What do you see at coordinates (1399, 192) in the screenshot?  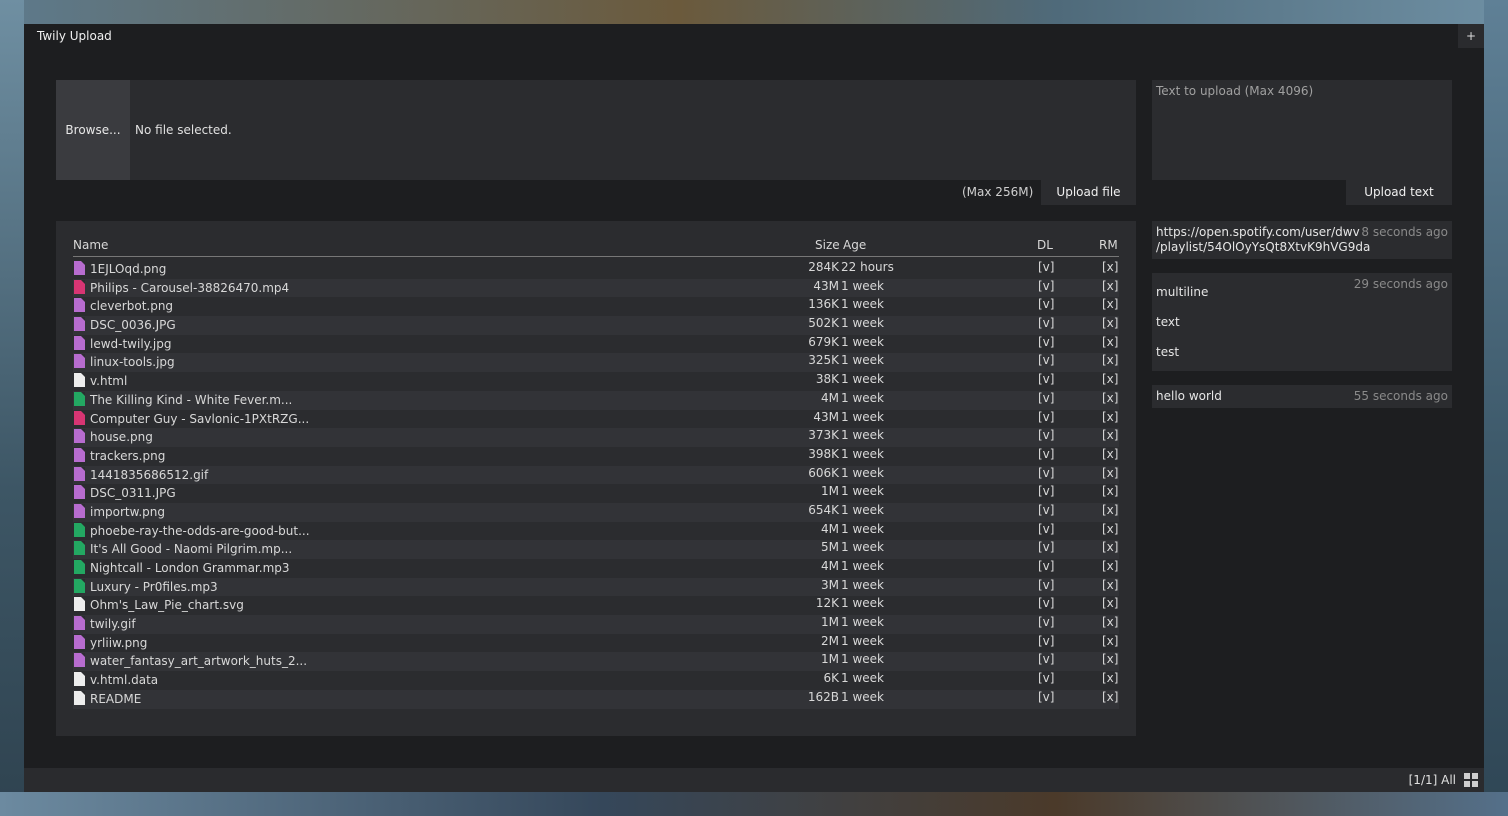 I see `upload-text-button: Upload text` at bounding box center [1399, 192].